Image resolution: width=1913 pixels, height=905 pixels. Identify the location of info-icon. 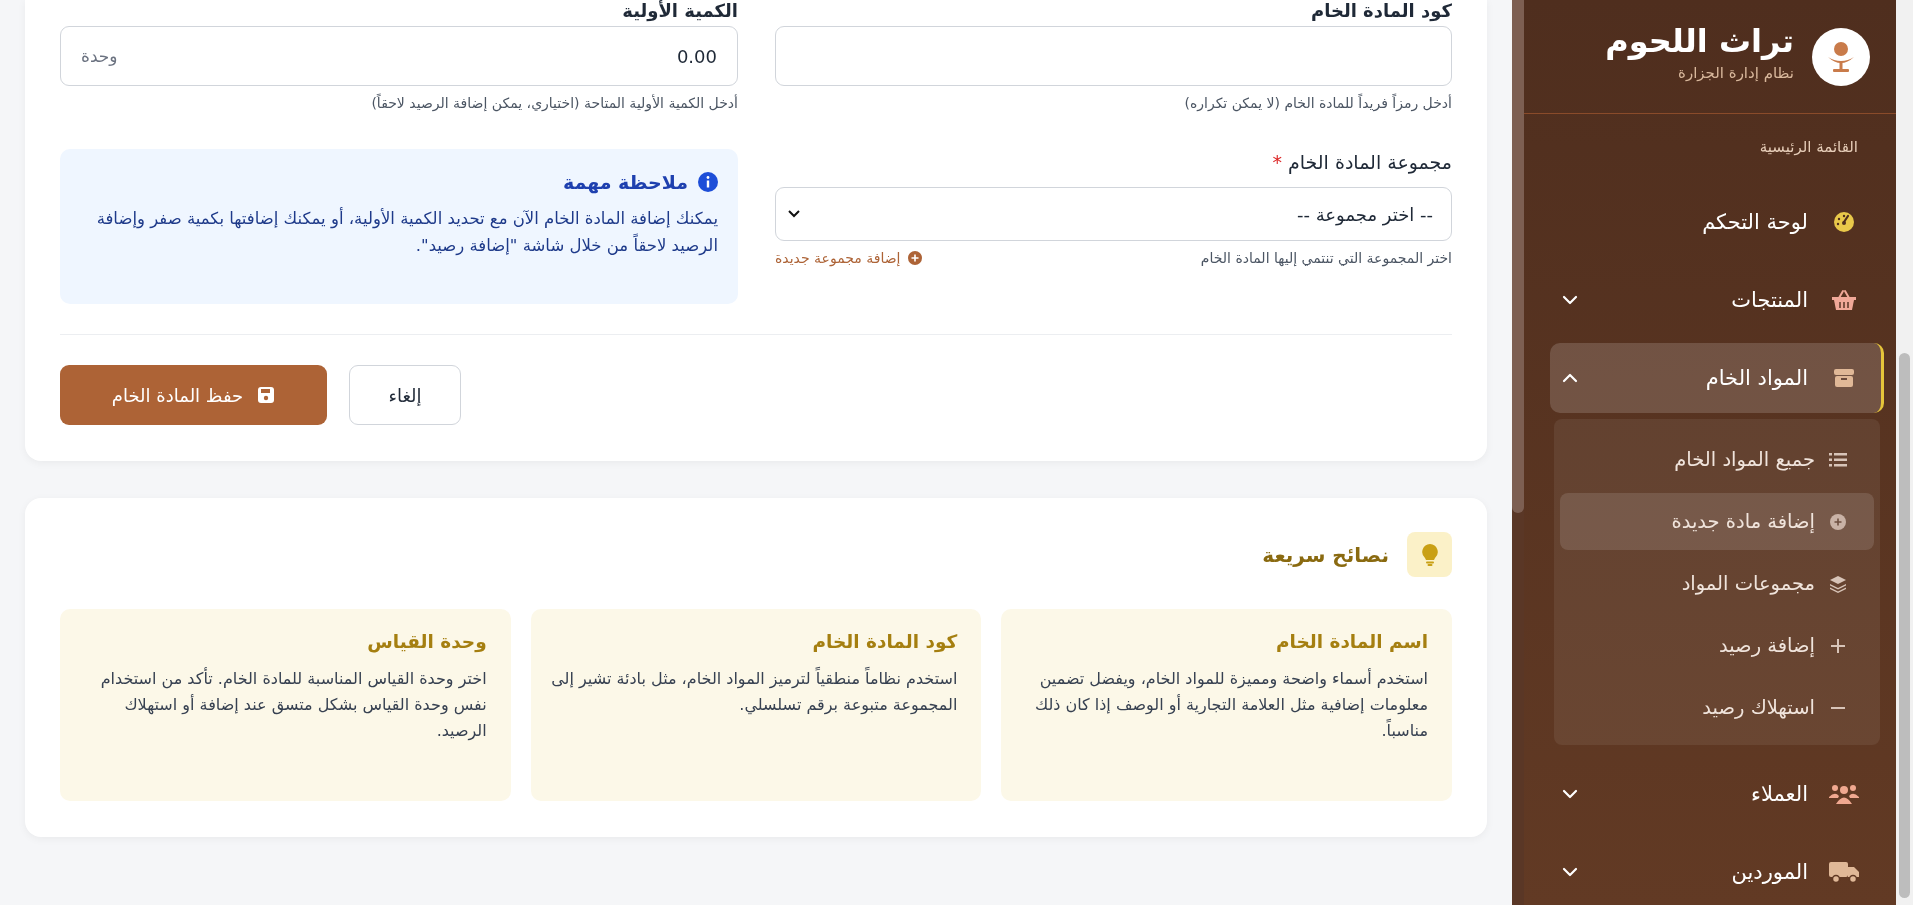
(708, 182).